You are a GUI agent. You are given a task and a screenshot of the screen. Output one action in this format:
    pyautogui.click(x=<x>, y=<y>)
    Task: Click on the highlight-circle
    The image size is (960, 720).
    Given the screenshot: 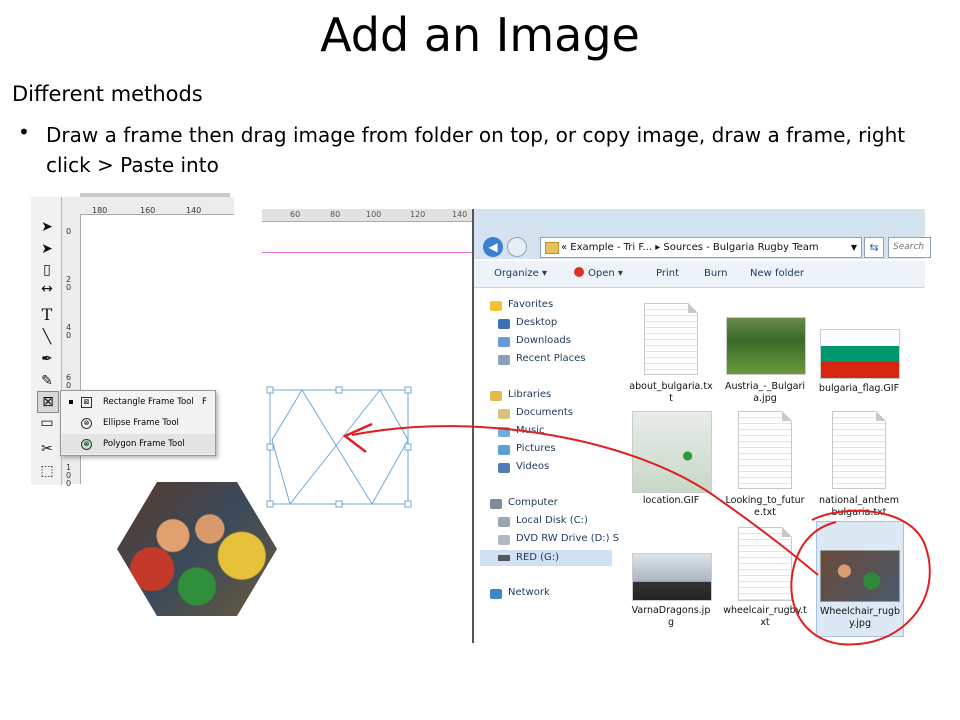 What is the action you would take?
    pyautogui.click(x=860, y=577)
    